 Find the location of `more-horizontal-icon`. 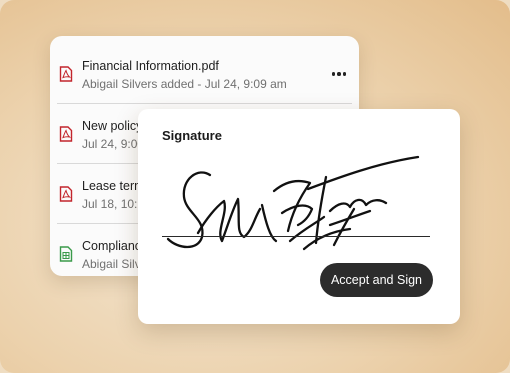

more-horizontal-icon is located at coordinates (339, 74).